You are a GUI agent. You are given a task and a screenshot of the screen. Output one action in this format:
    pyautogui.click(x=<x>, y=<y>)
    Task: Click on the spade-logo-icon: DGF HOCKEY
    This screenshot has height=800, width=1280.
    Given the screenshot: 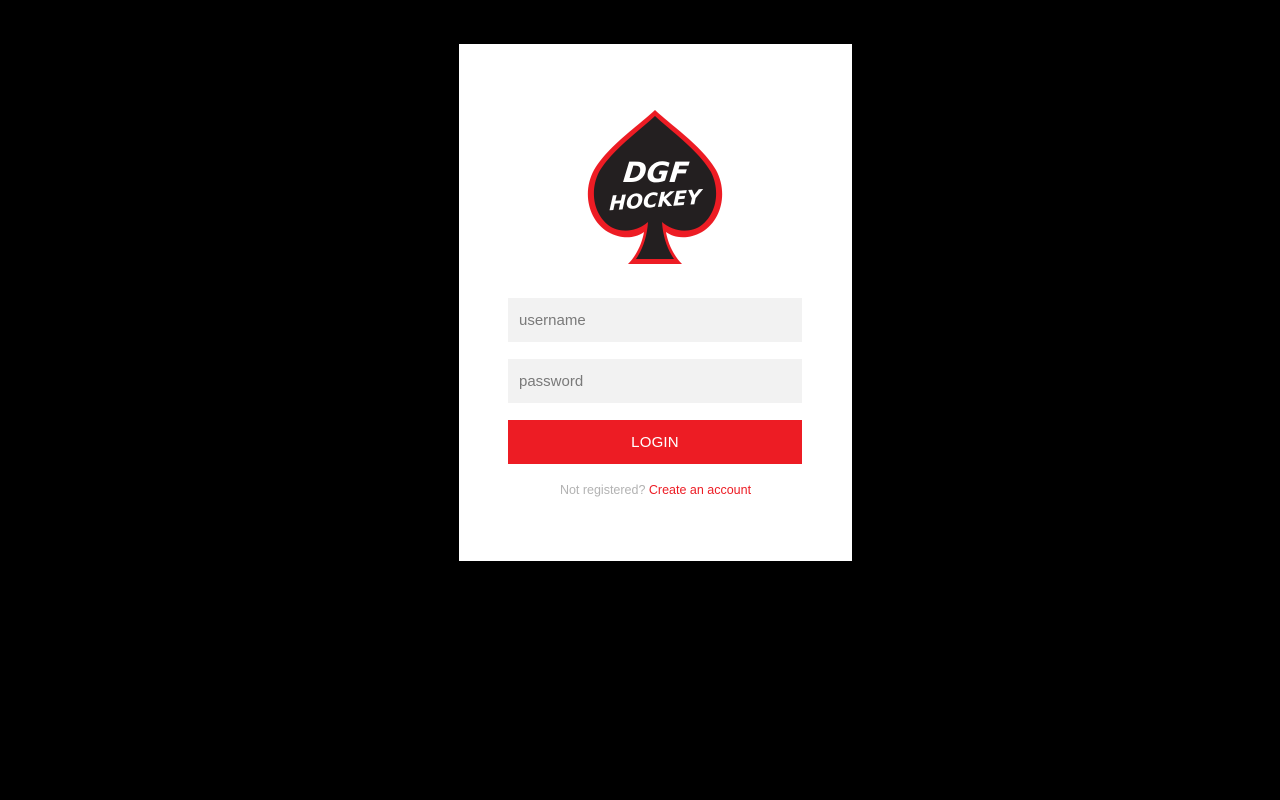 What is the action you would take?
    pyautogui.click(x=655, y=187)
    